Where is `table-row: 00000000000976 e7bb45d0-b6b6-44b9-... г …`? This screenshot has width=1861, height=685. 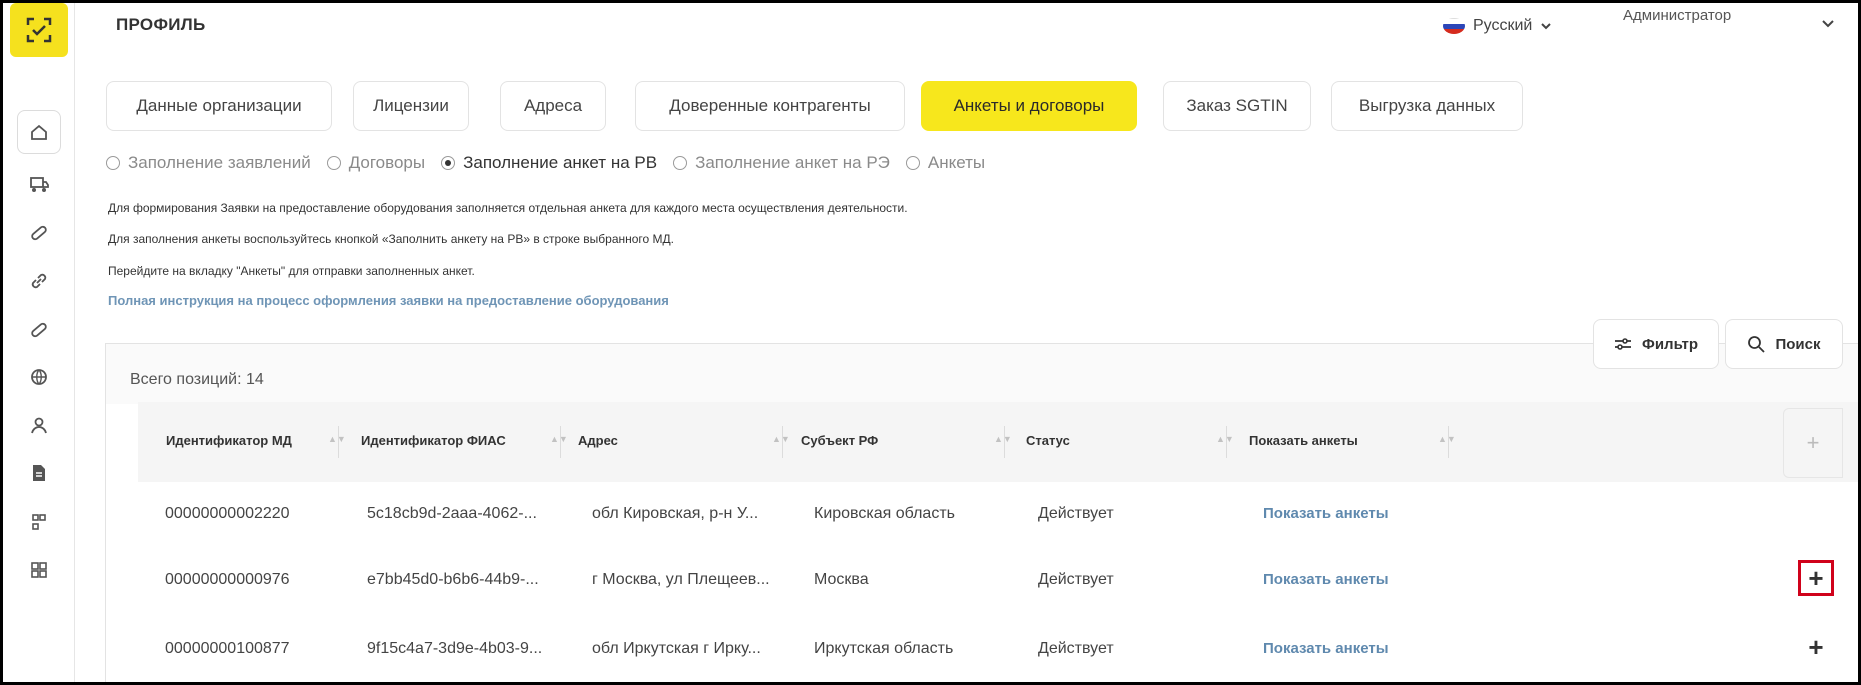 table-row: 00000000000976 e7bb45d0-b6b6-44b9-... г … is located at coordinates (997, 600).